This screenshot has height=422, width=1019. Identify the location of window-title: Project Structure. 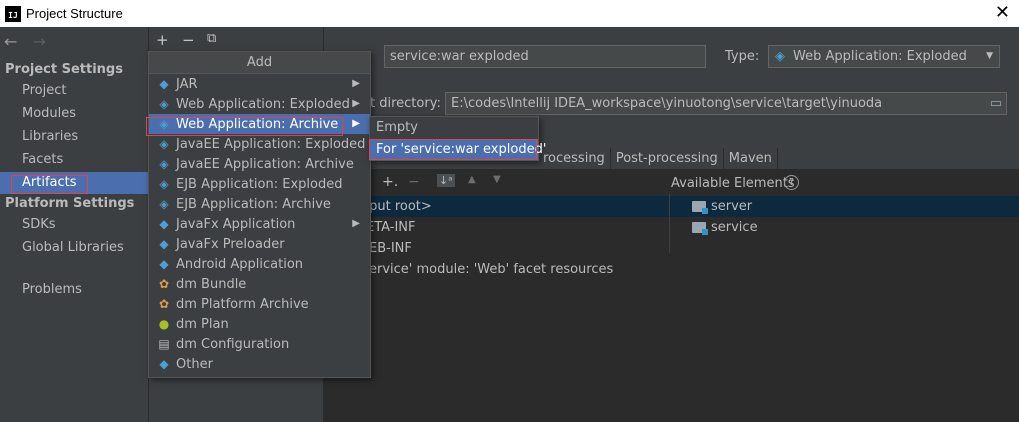
(74, 13).